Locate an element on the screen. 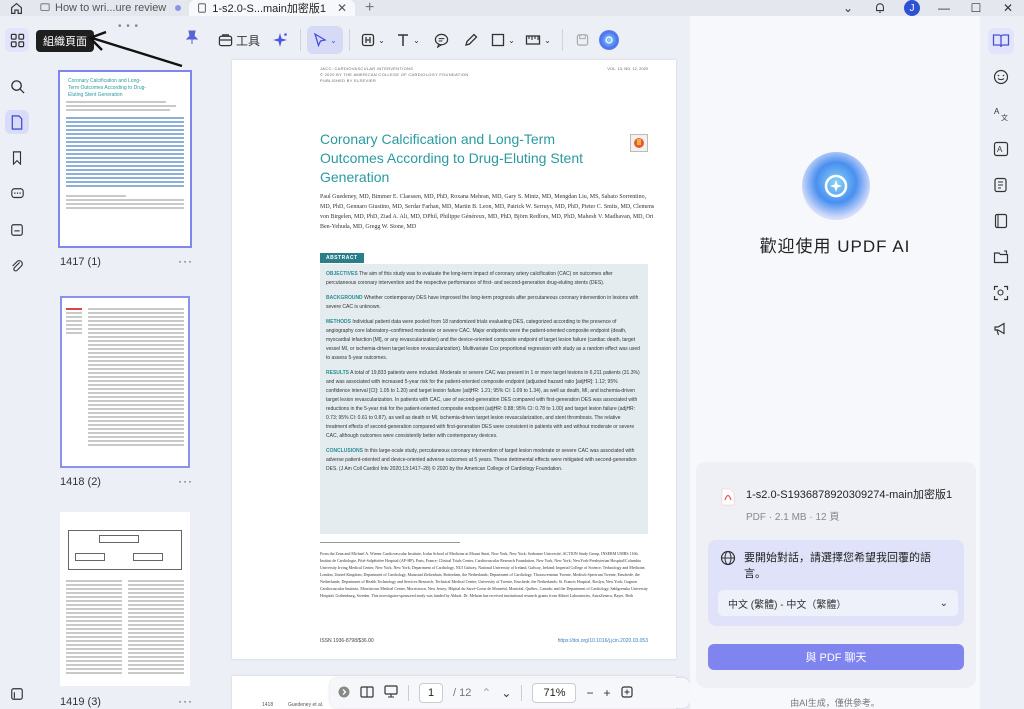  comments-button is located at coordinates (17, 194).